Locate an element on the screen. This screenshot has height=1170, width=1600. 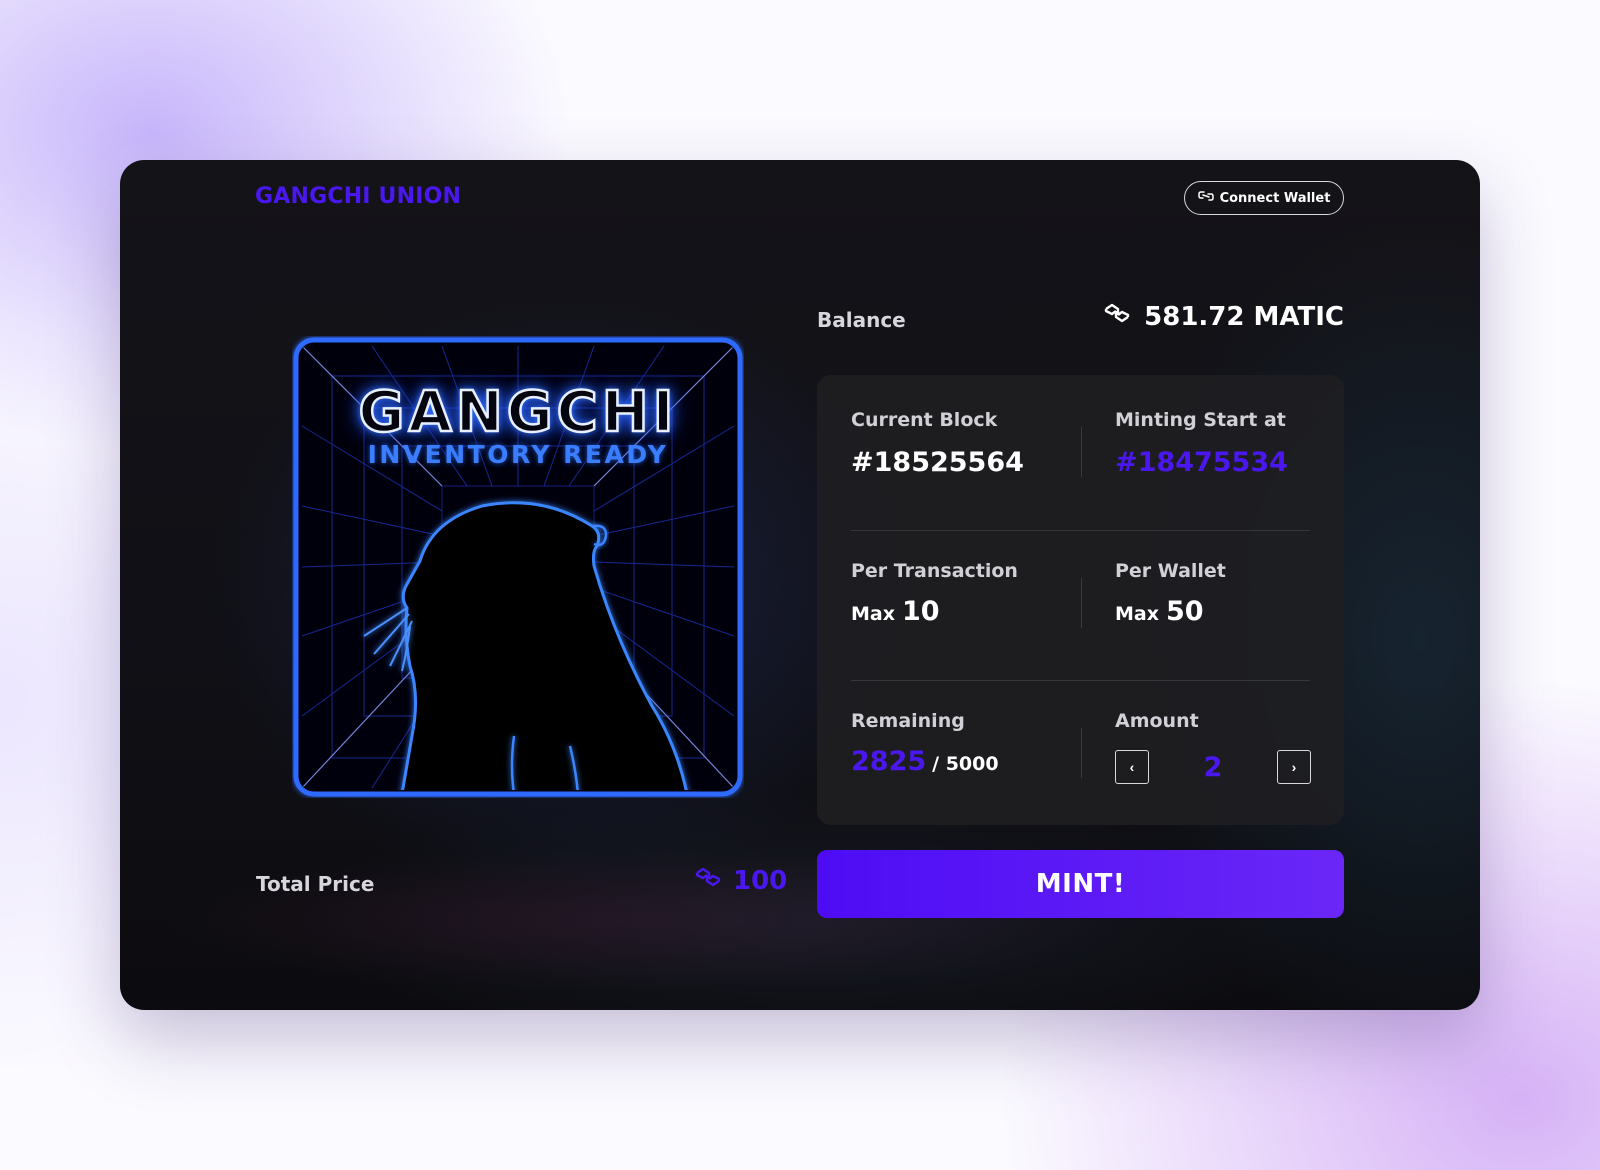
per-wallet-label: Per Wallet is located at coordinates (1170, 571).